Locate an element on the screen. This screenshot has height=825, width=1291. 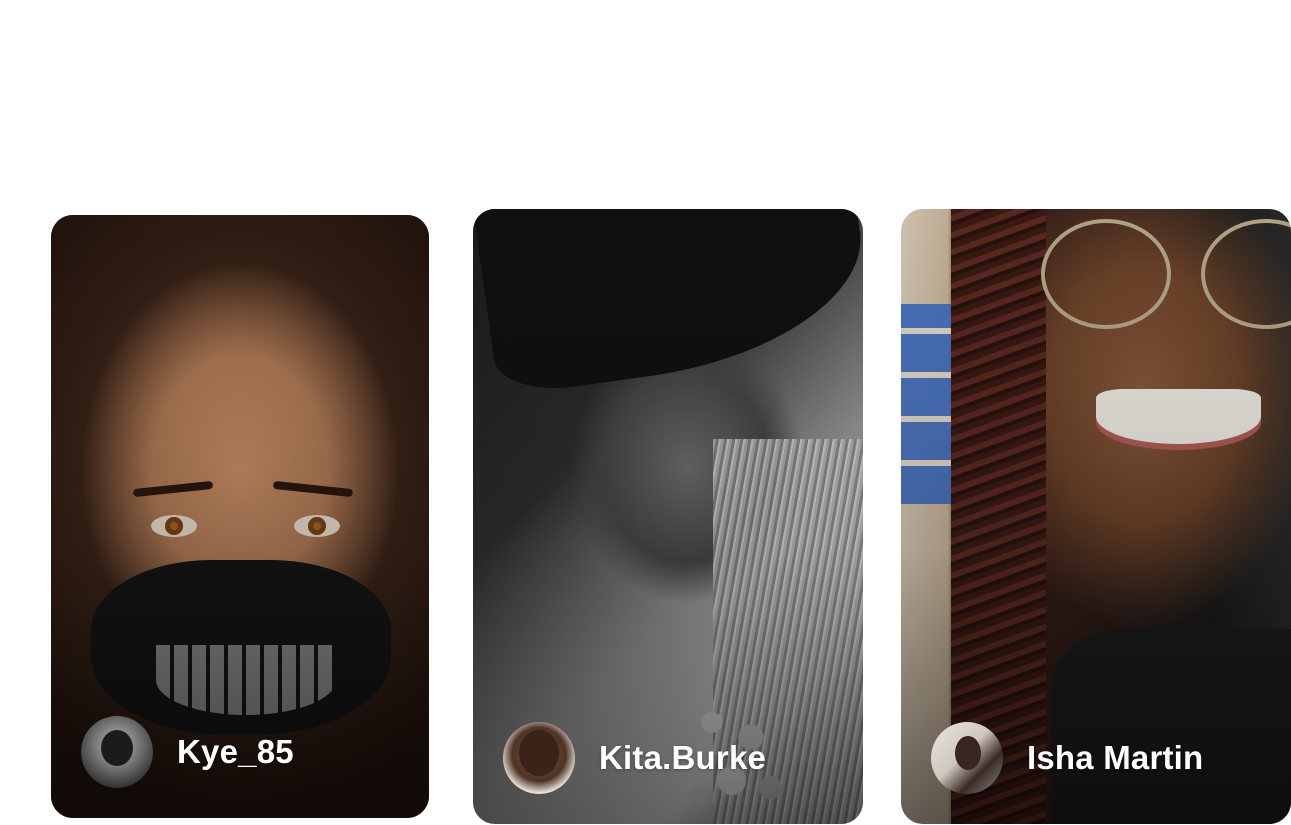
creator-info: Isha Martin is located at coordinates (1067, 758).